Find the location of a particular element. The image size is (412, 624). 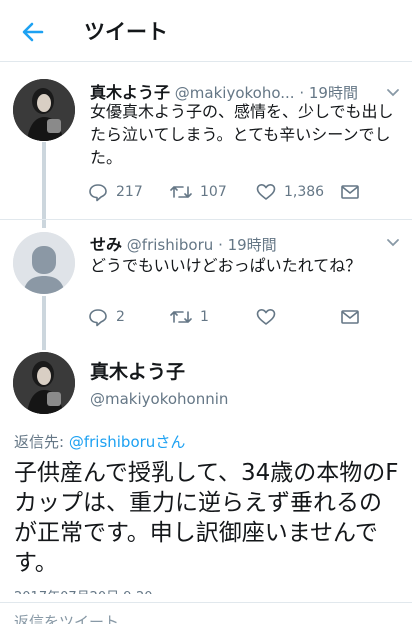

display-name: 真木よう子 is located at coordinates (137, 370).